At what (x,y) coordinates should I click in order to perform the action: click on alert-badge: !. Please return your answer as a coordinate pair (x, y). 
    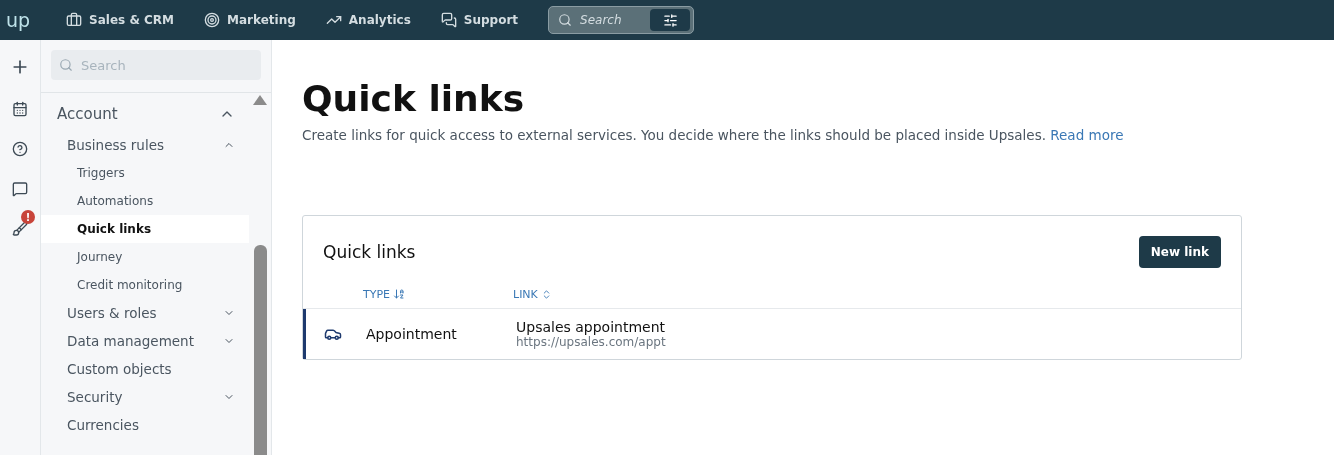
    Looking at the image, I should click on (28, 217).